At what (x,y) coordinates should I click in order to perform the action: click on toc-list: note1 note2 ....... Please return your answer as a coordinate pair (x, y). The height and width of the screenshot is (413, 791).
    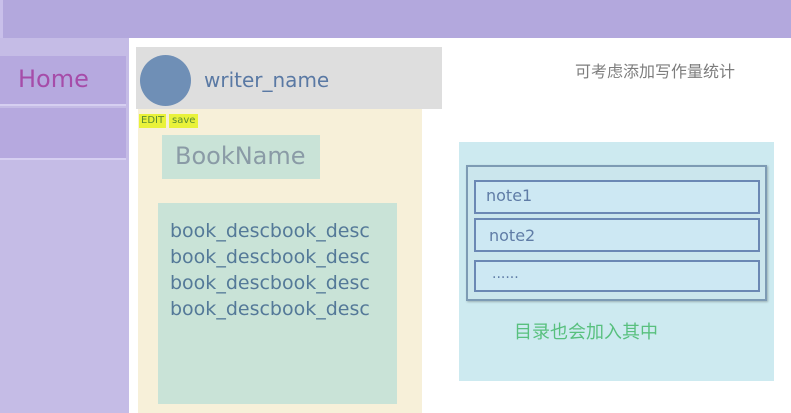
    Looking at the image, I should click on (616, 233).